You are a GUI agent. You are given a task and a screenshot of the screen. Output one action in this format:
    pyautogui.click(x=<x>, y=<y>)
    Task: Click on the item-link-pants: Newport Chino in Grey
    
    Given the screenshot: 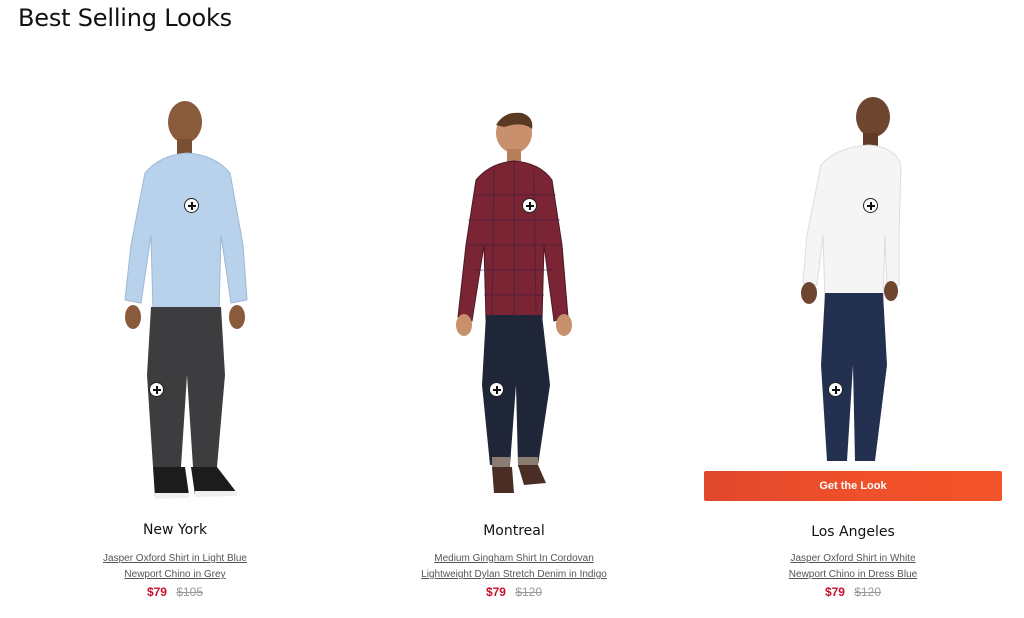 What is the action you would take?
    pyautogui.click(x=175, y=575)
    